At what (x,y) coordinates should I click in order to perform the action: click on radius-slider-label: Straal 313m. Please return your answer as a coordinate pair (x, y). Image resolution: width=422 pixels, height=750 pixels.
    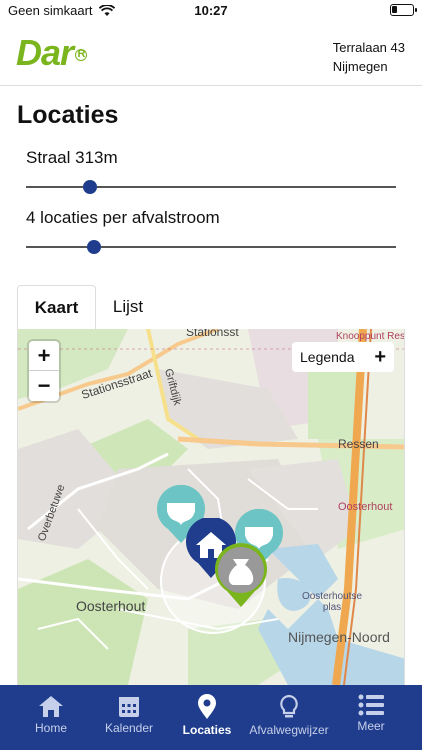
    Looking at the image, I should click on (72, 157).